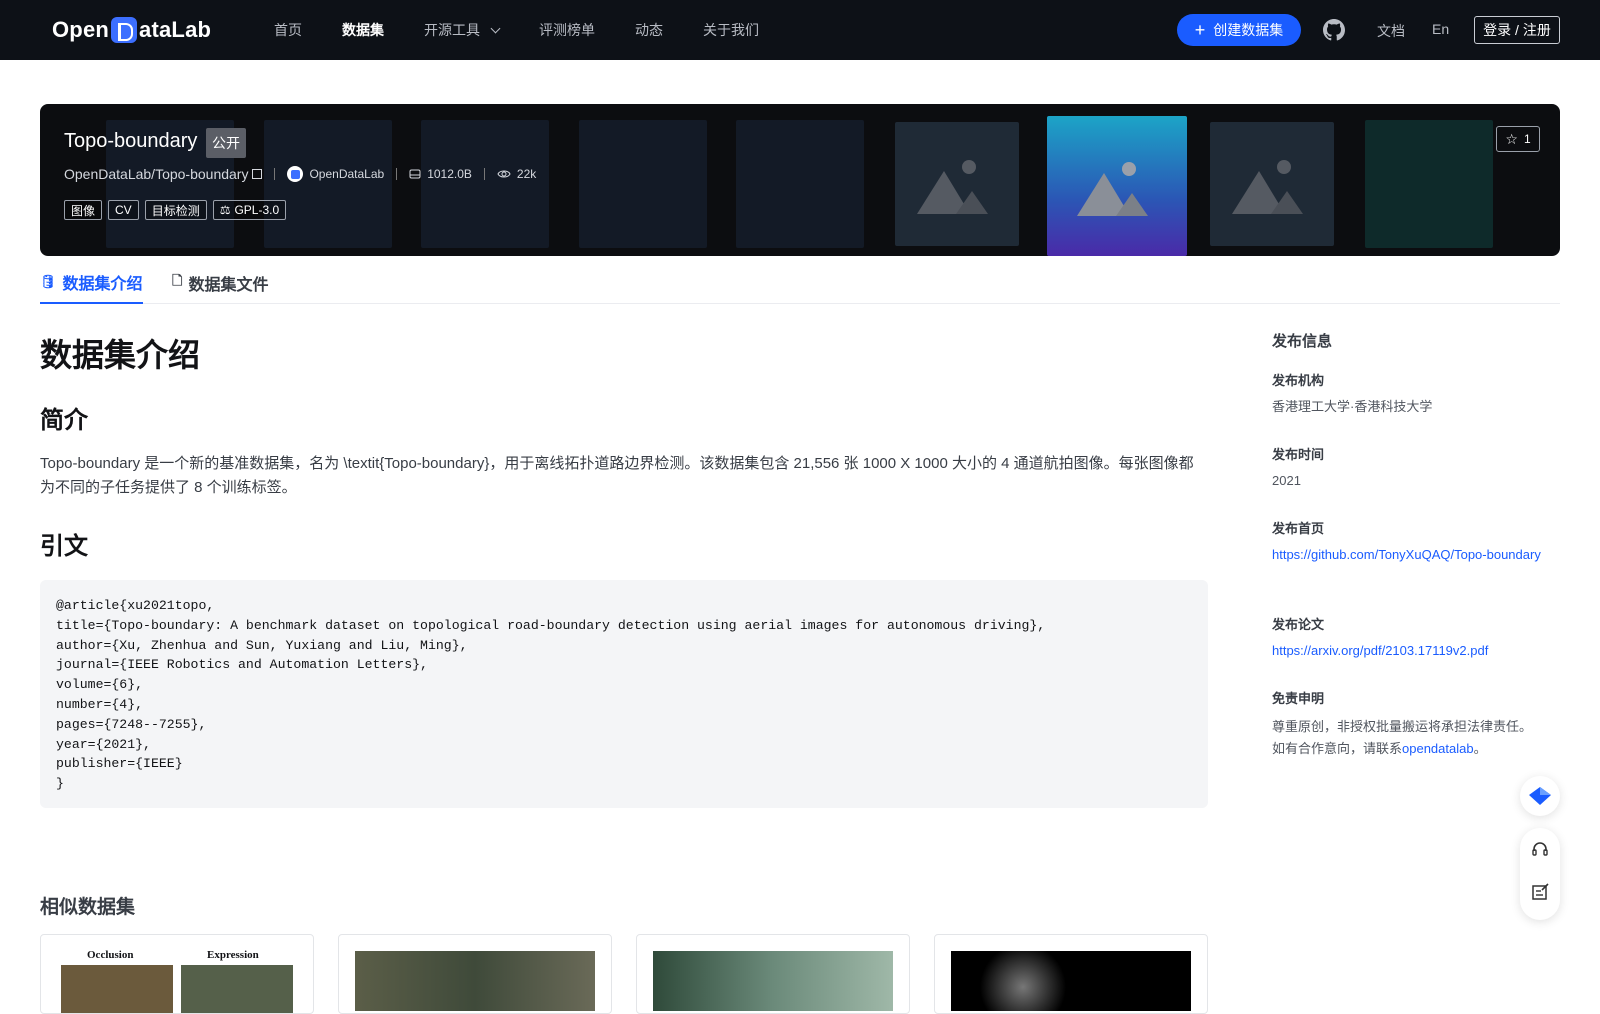 This screenshot has width=1600, height=1014. What do you see at coordinates (1415, 650) in the screenshot?
I see `paper-link: https://arxiv.org/pdf/2103.17119v2.pdf` at bounding box center [1415, 650].